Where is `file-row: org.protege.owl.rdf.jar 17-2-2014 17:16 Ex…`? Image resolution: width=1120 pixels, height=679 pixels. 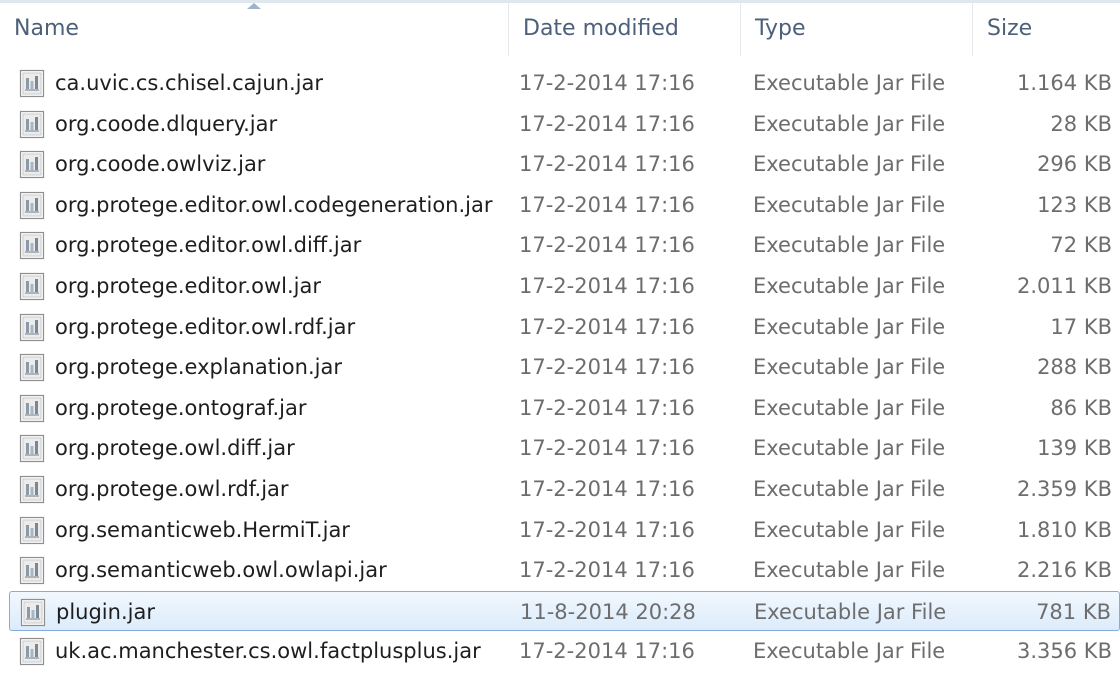 file-row: org.protege.owl.rdf.jar 17-2-2014 17:16 Ex… is located at coordinates (560, 489).